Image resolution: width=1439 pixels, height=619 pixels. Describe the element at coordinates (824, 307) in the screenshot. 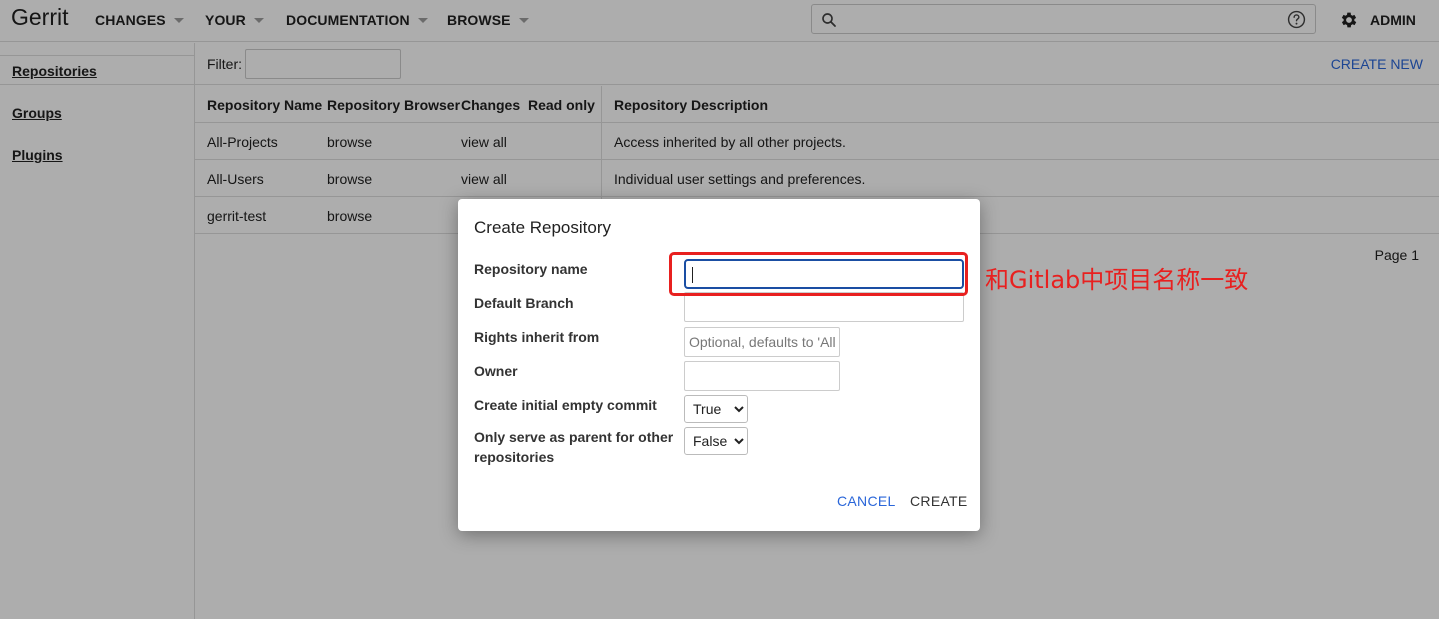

I see `default-branch-input` at that location.